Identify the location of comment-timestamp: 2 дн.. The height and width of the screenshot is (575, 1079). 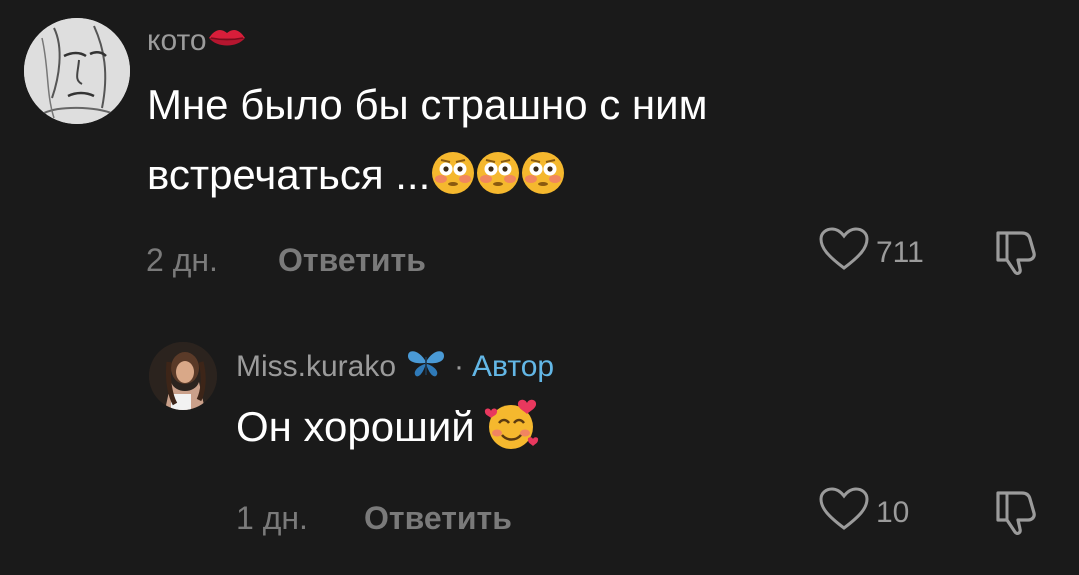
(182, 260).